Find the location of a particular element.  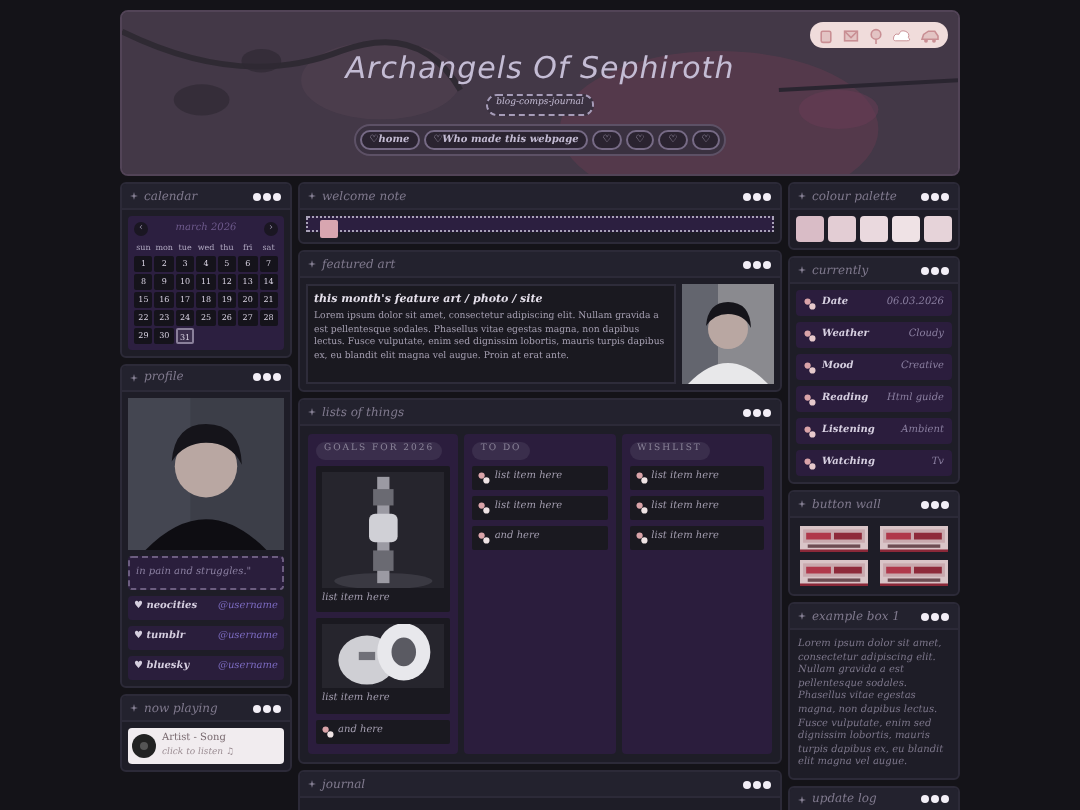

marquee-block is located at coordinates (329, 229).